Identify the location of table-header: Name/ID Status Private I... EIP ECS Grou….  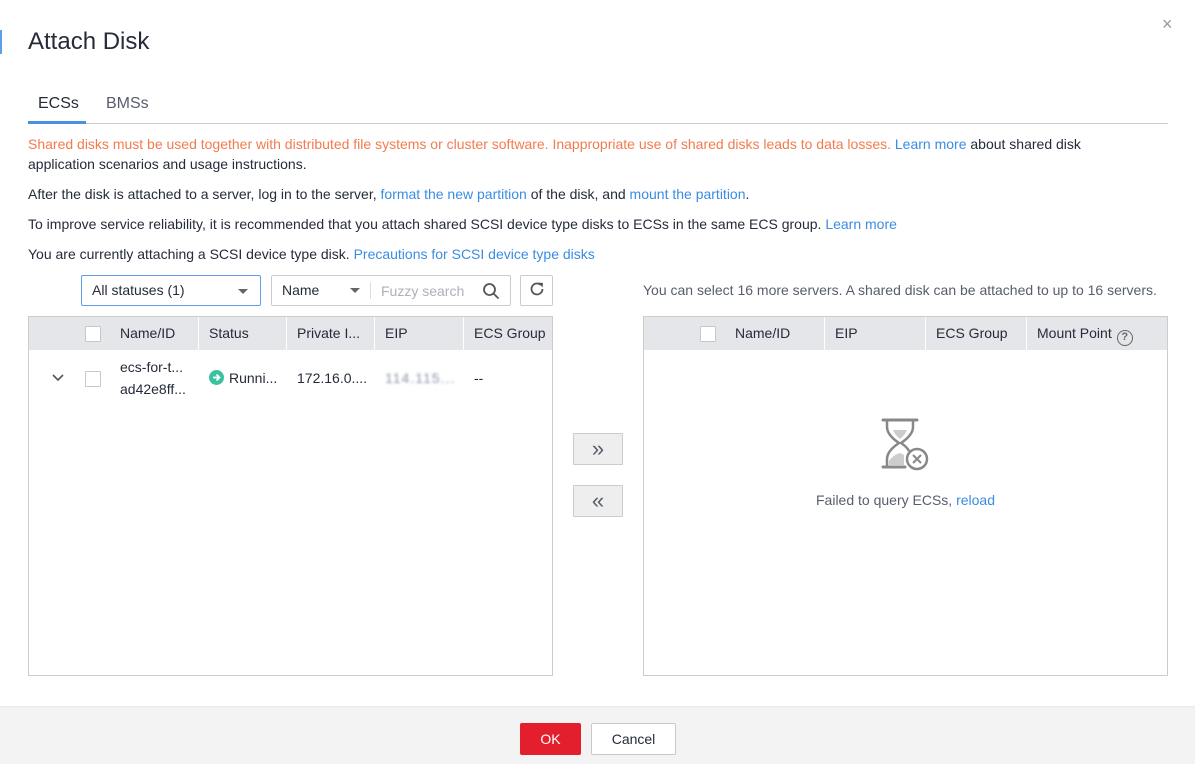
(290, 333).